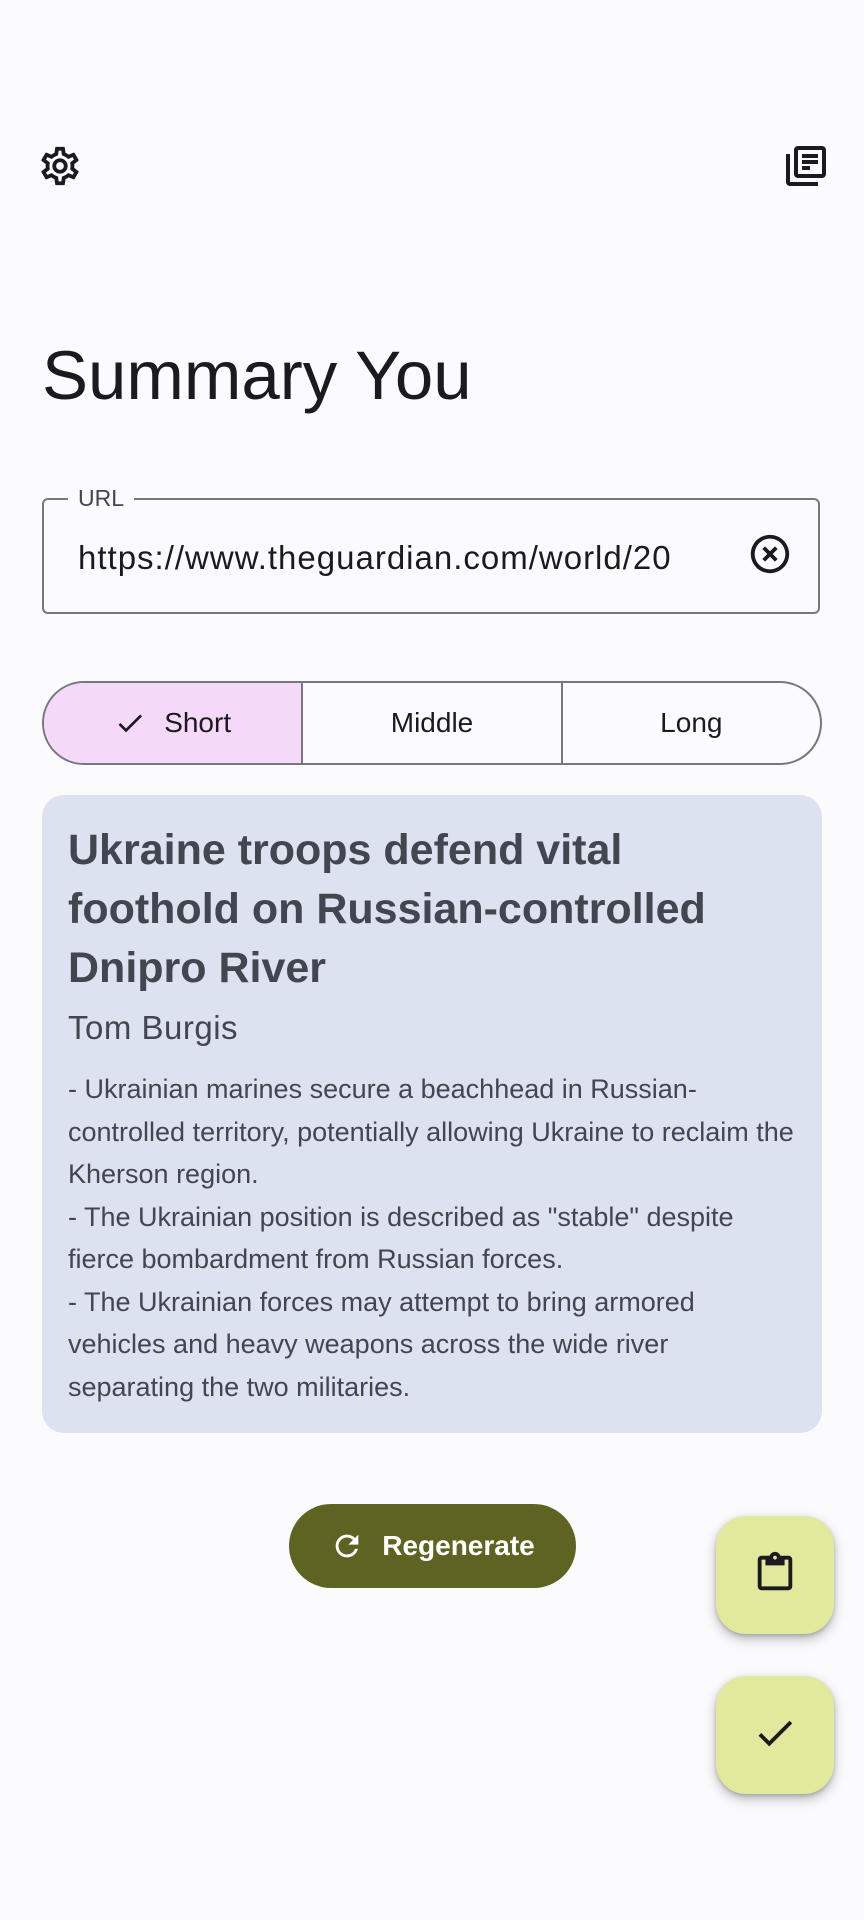 This screenshot has width=864, height=1920. I want to click on regenerate-button: Regenerate, so click(432, 1546).